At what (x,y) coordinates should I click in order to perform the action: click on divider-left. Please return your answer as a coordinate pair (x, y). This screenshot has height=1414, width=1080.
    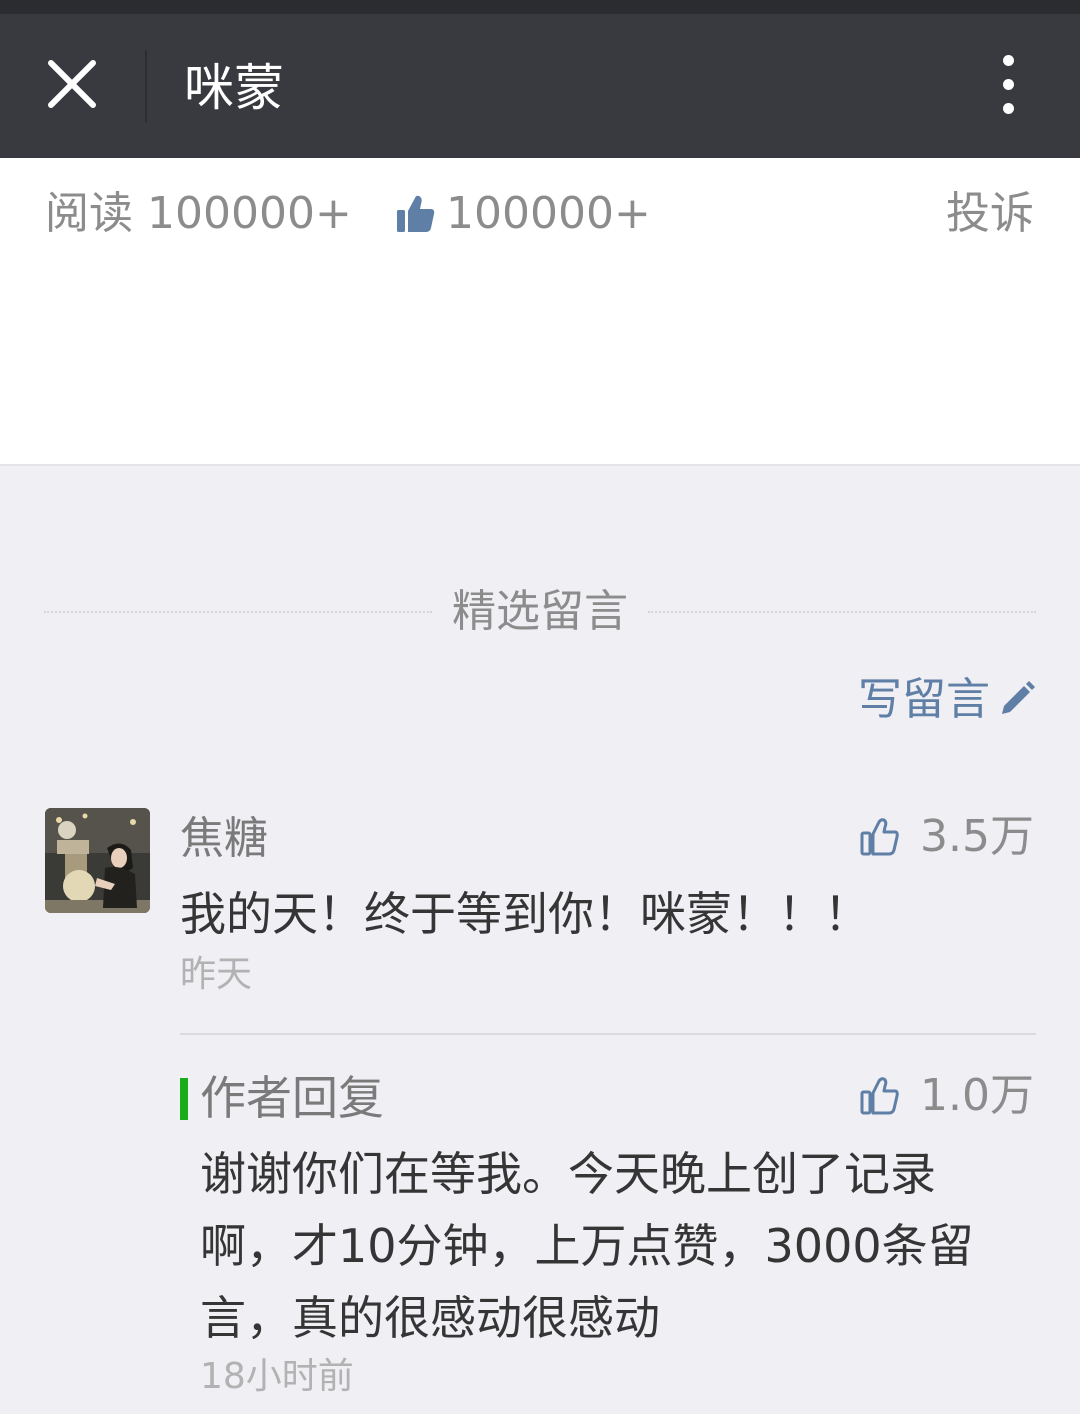
    Looking at the image, I should click on (238, 612).